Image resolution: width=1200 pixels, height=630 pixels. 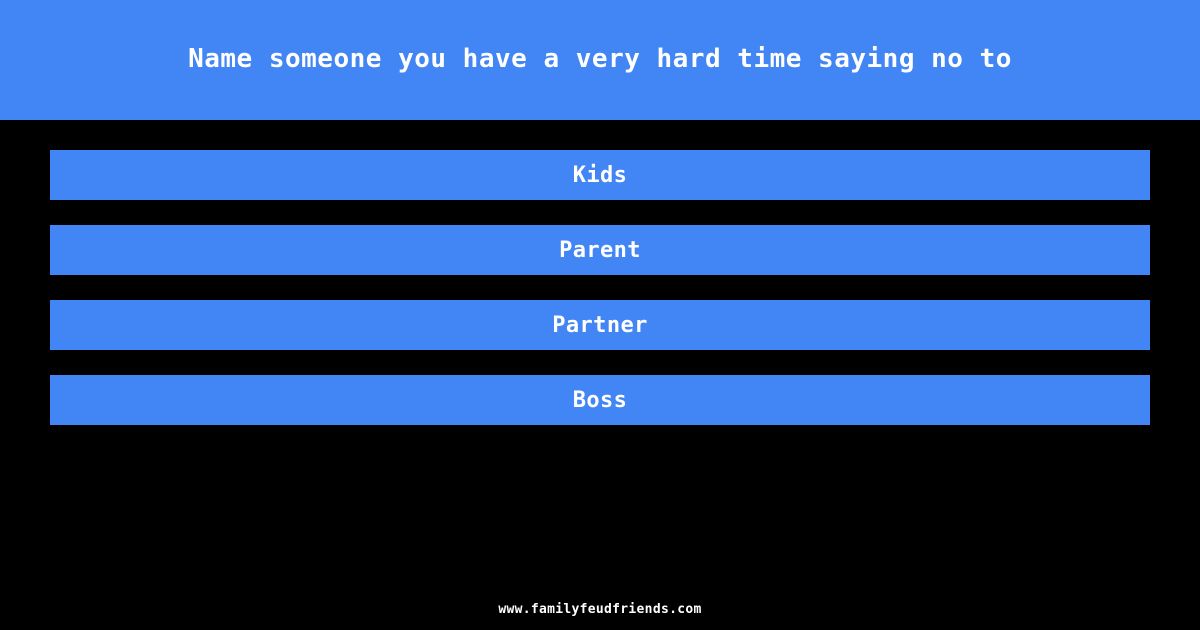 I want to click on answer-label: Kids, so click(x=600, y=175).